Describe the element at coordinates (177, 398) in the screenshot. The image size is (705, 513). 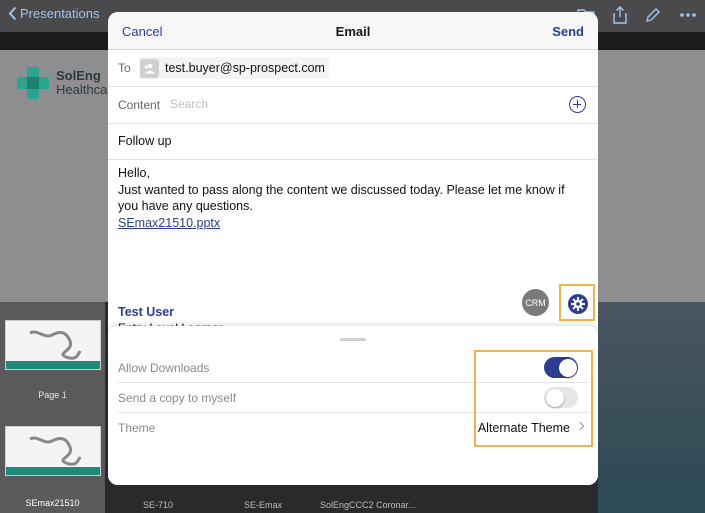
I see `copy-to-self-label: Send a copy to myself` at that location.